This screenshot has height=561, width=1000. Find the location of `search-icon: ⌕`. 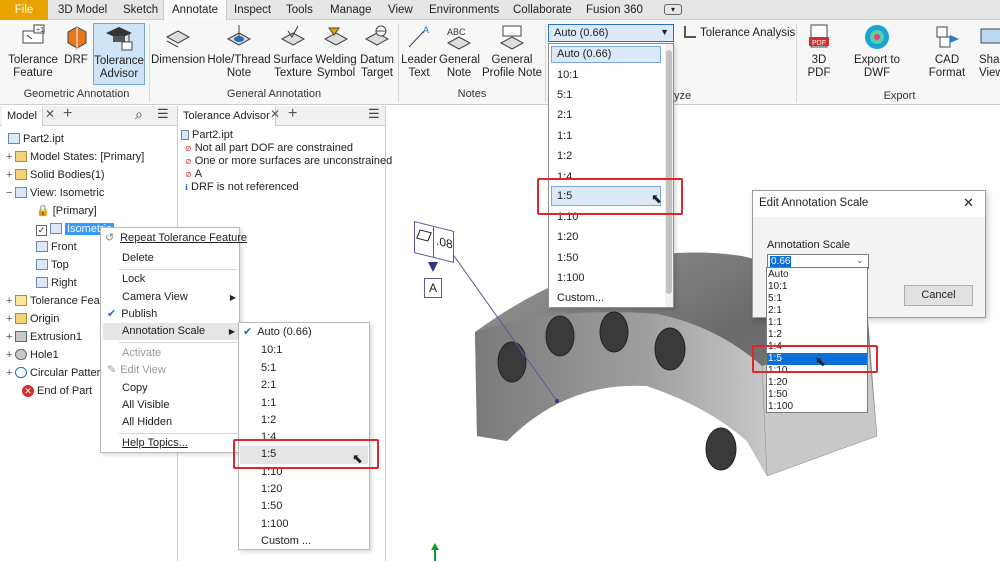

search-icon: ⌕ is located at coordinates (139, 114).